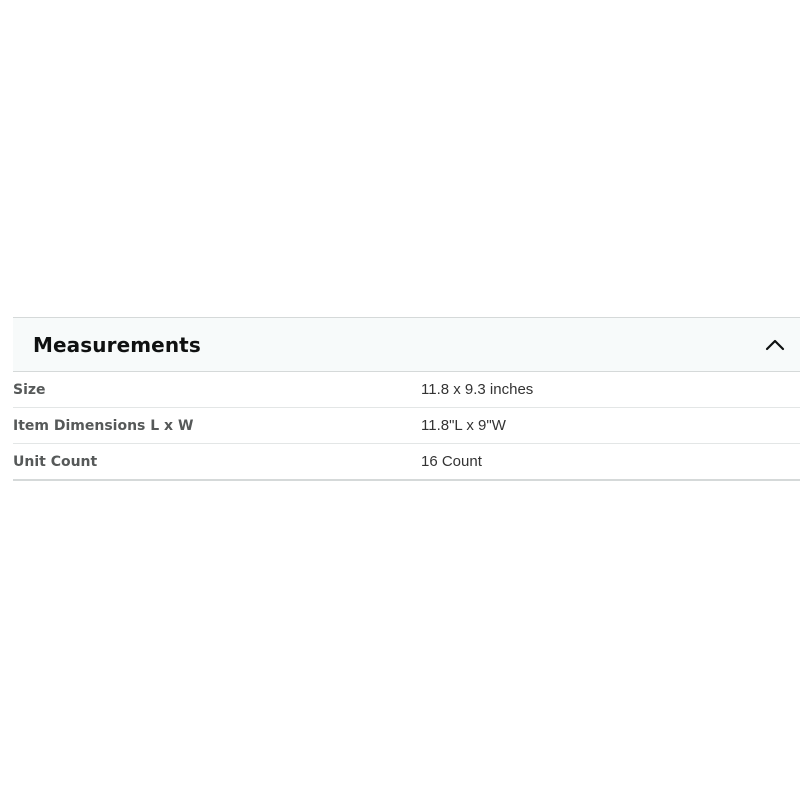  Describe the element at coordinates (406, 426) in the screenshot. I see `table-row: Item Dimensions L x W 11.8"L x 9"W` at that location.